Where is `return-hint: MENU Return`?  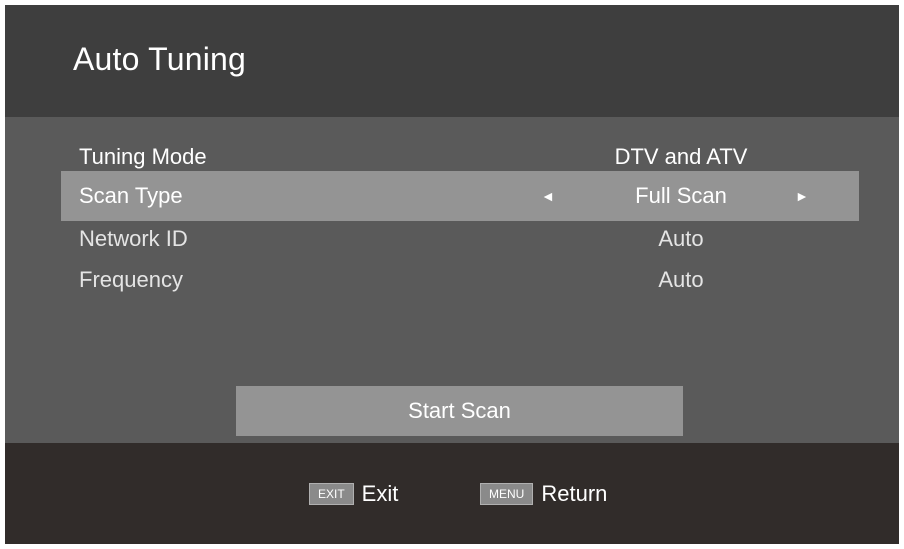 return-hint: MENU Return is located at coordinates (543, 494).